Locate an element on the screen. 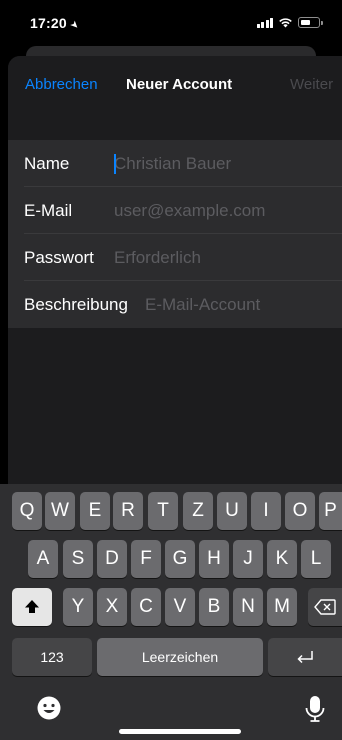 The width and height of the screenshot is (342, 740). return-key is located at coordinates (305, 657).